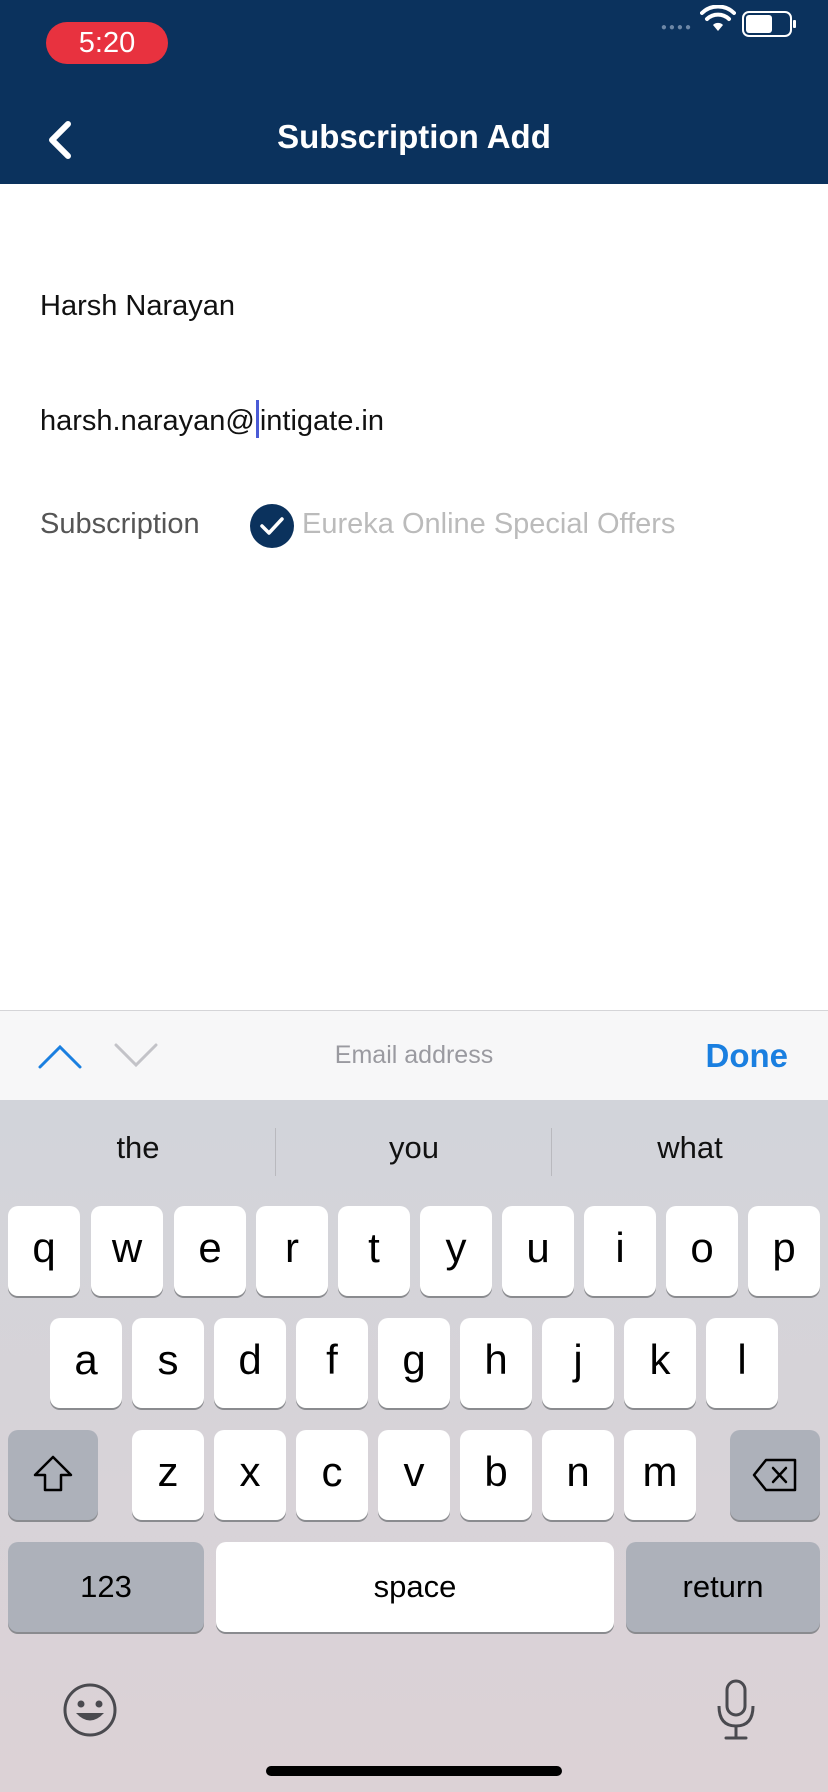  I want to click on return-key: return, so click(723, 1587).